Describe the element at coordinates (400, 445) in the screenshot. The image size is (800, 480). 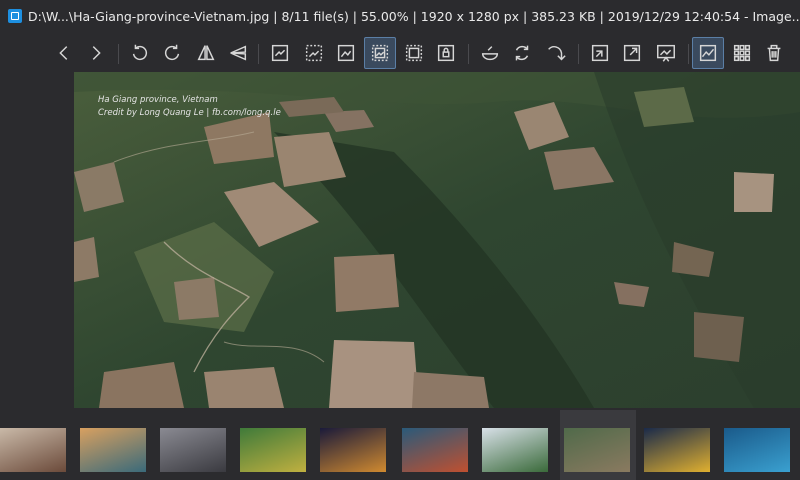
I see `thumbnail-strip` at that location.